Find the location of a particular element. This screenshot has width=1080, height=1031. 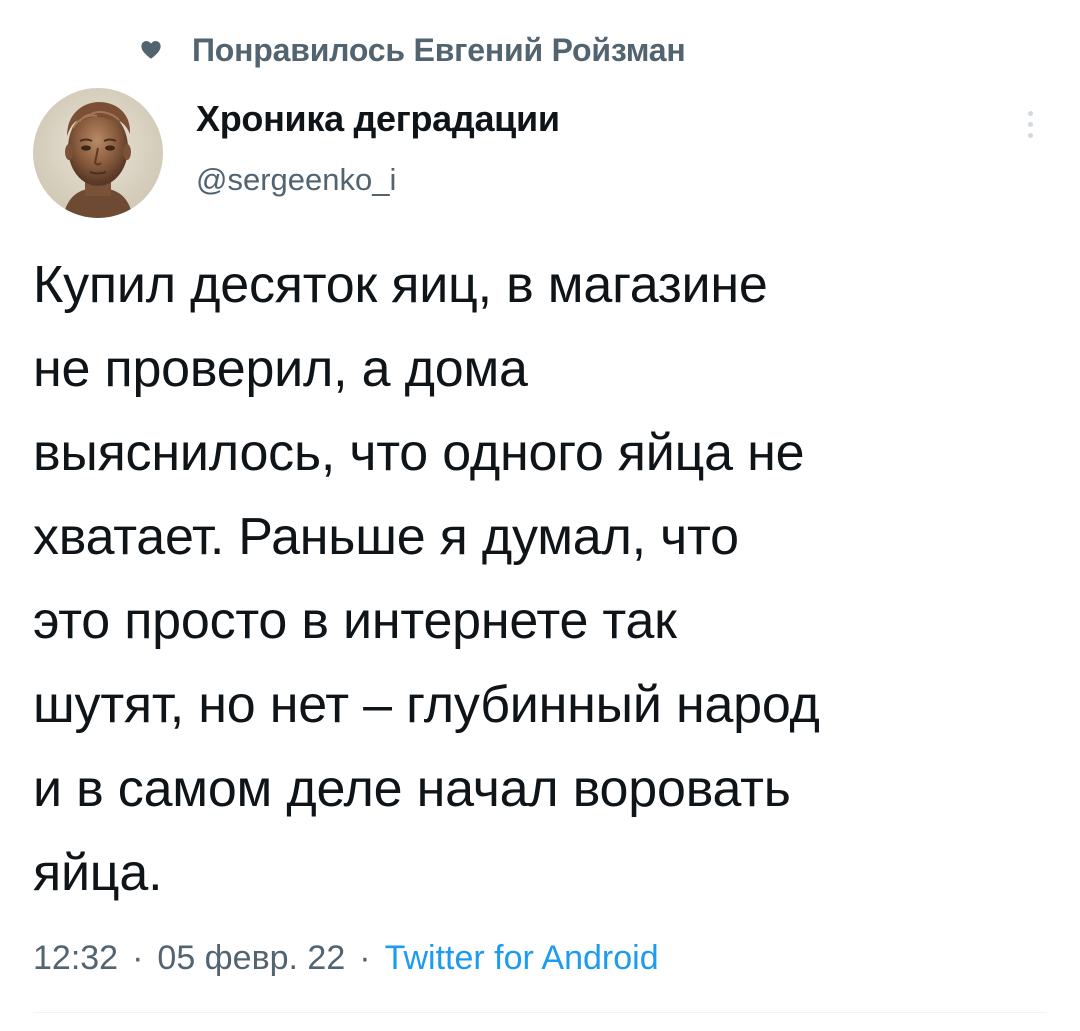

divider is located at coordinates (540, 1012).